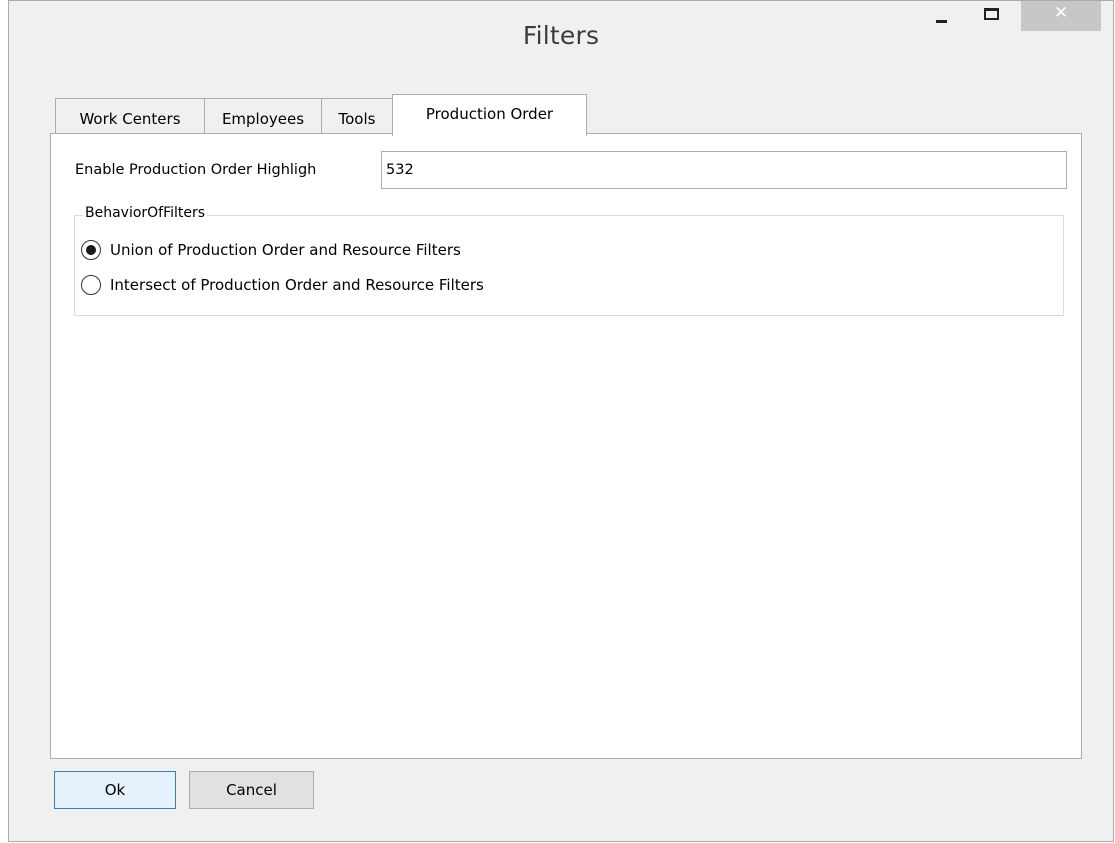 The width and height of the screenshot is (1115, 843). Describe the element at coordinates (115, 790) in the screenshot. I see `ok-button: Ok` at that location.